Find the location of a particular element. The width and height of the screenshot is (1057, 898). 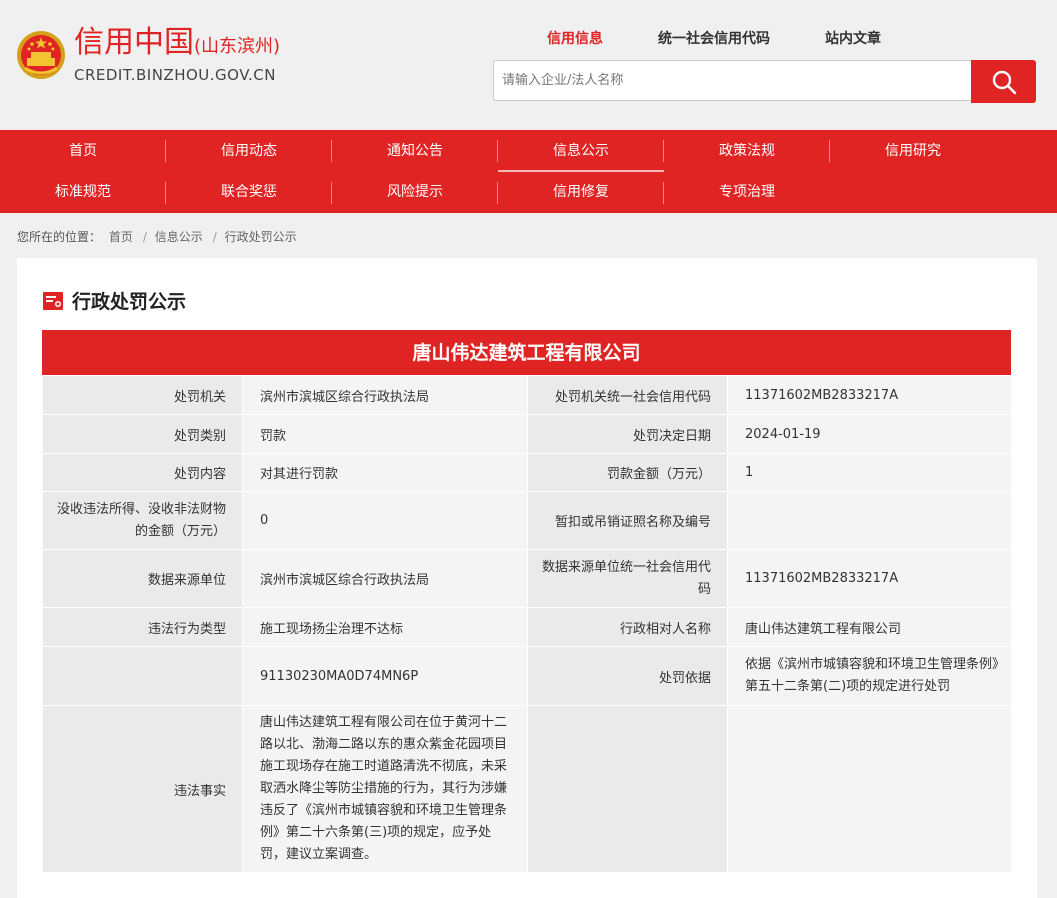

field-label: 暂扣或吊销证照名称及编号 is located at coordinates (627, 520).